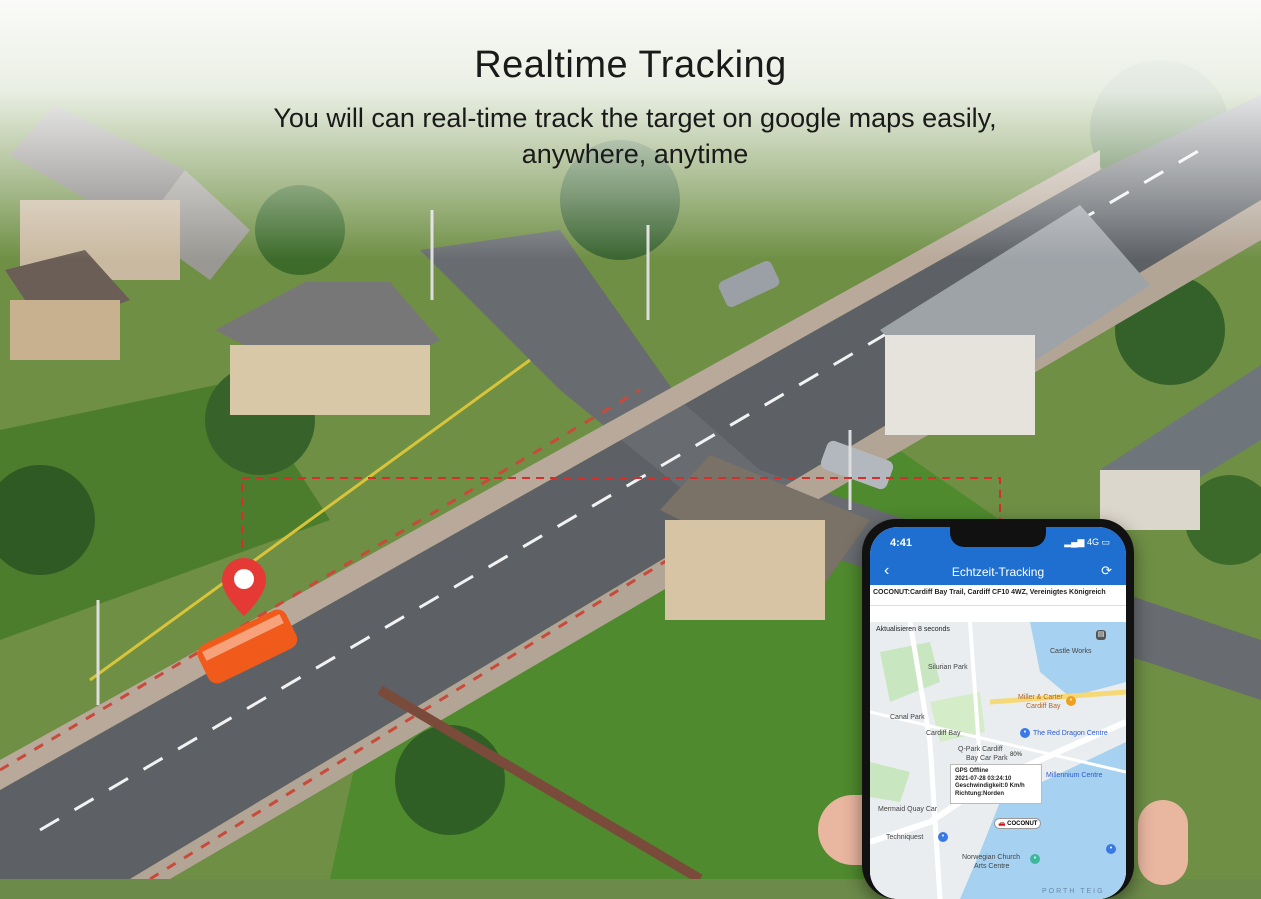  I want to click on map-label: Mermaid Quay Car, so click(908, 809).